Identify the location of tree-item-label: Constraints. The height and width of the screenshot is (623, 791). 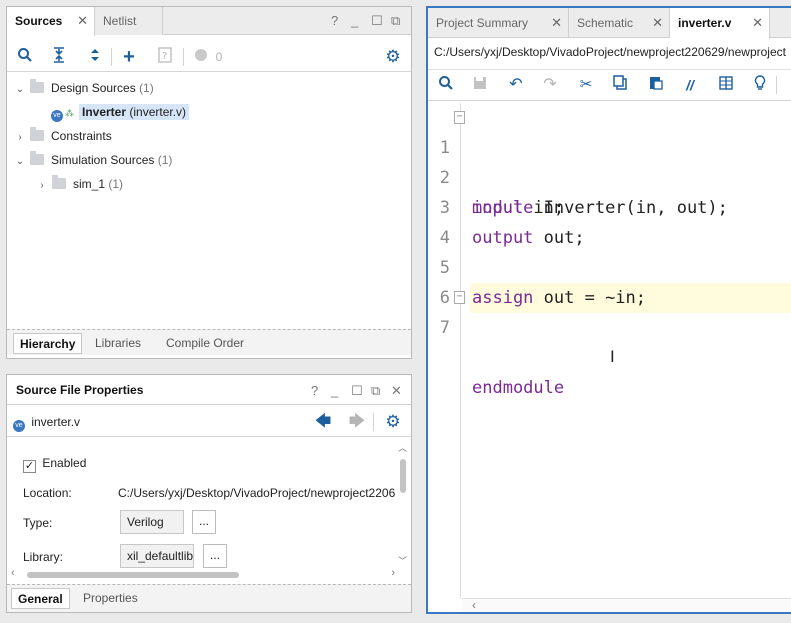
(81, 136).